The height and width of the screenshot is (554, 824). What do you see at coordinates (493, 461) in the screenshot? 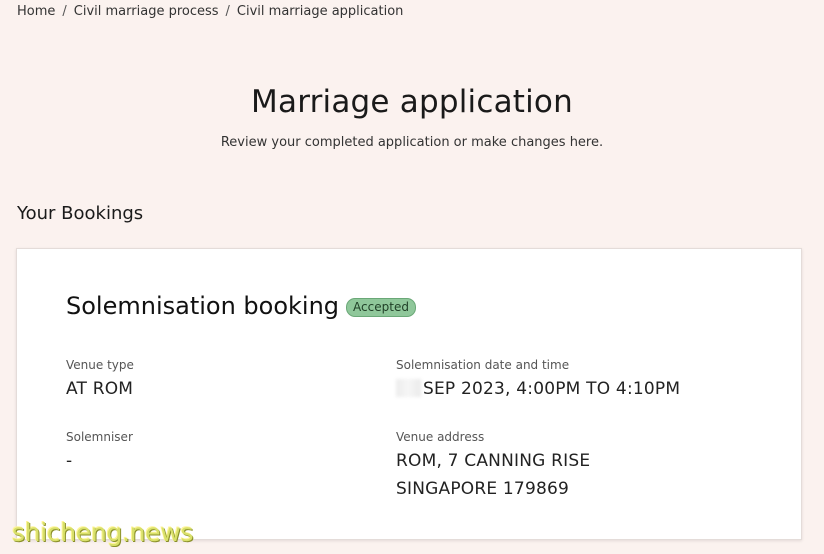
I see `venue-address-line1: ROM, 7 CANNING RISE` at bounding box center [493, 461].